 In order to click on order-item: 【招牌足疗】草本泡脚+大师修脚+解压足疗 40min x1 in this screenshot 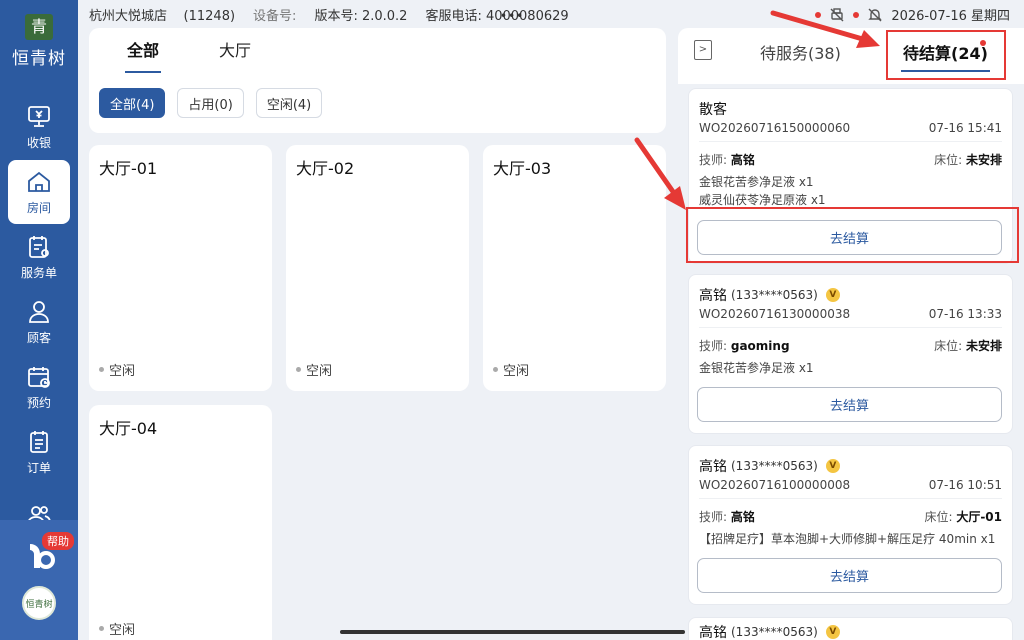, I will do `click(847, 539)`.